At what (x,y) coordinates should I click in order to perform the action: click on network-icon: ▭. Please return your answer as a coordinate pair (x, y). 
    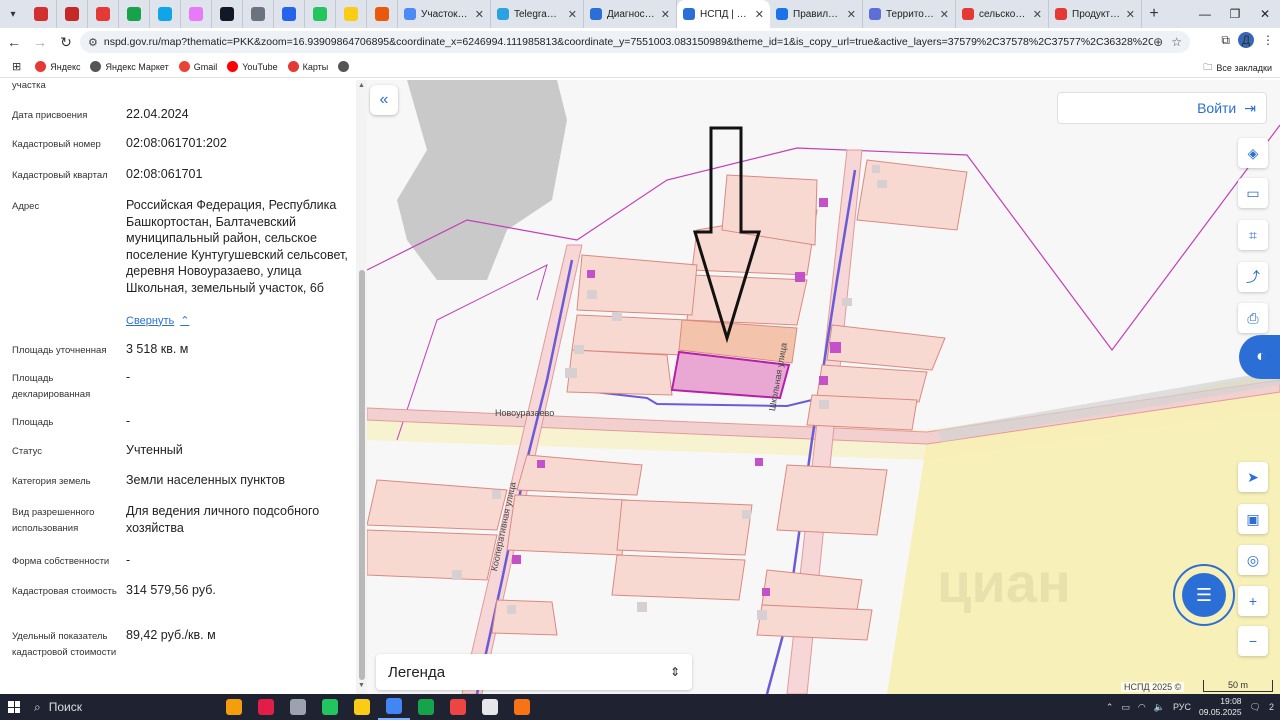
    Looking at the image, I should click on (1125, 707).